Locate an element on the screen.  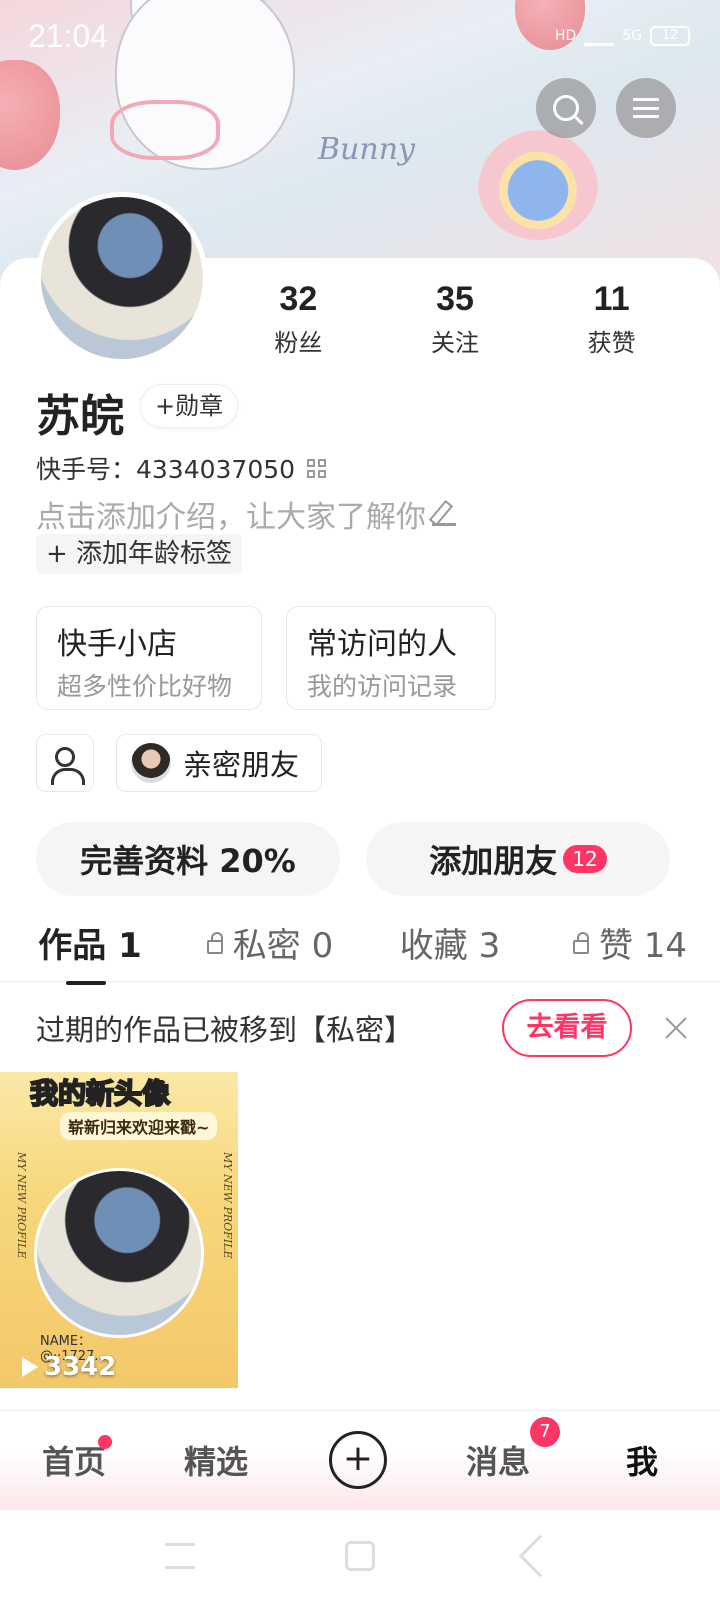
friend-avatar is located at coordinates (151, 763).